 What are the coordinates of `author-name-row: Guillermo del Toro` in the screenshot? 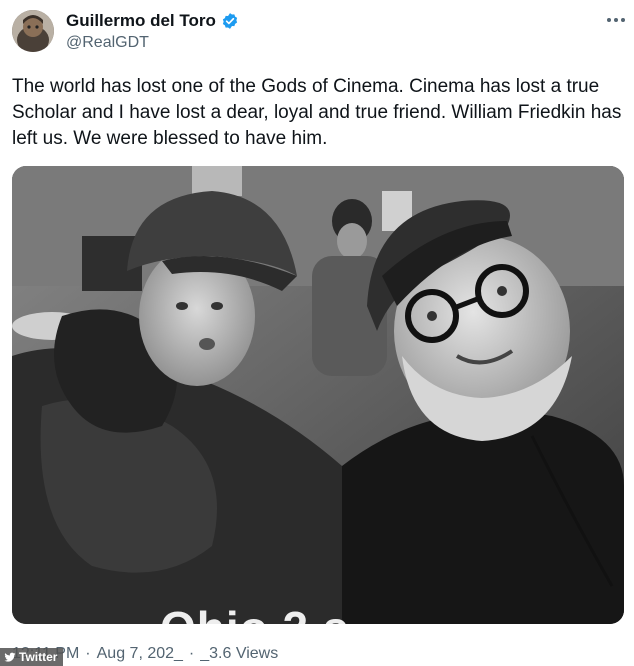 It's located at (152, 21).